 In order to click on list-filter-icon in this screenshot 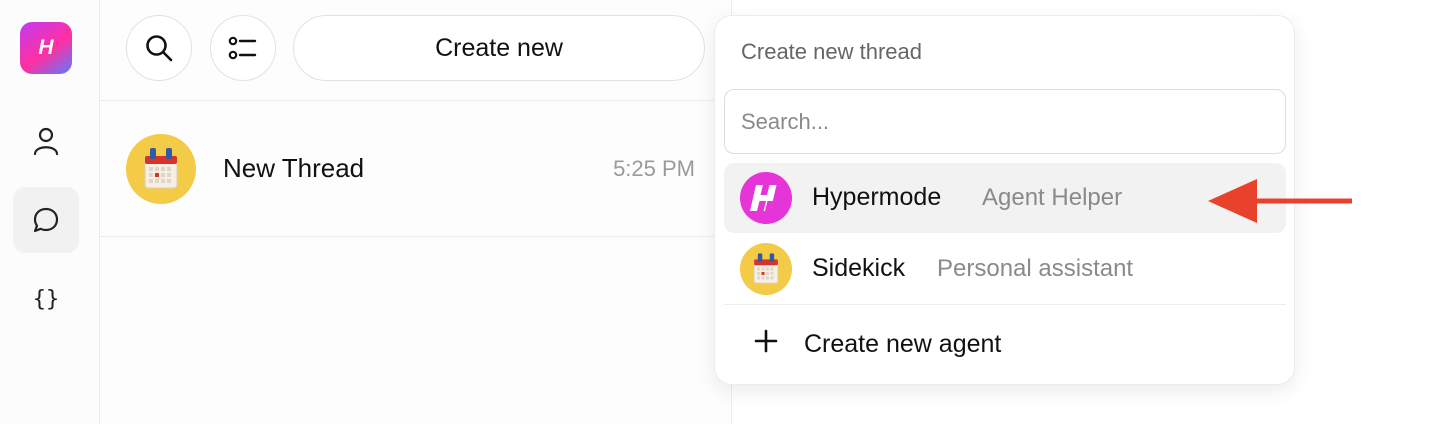, I will do `click(242, 48)`.